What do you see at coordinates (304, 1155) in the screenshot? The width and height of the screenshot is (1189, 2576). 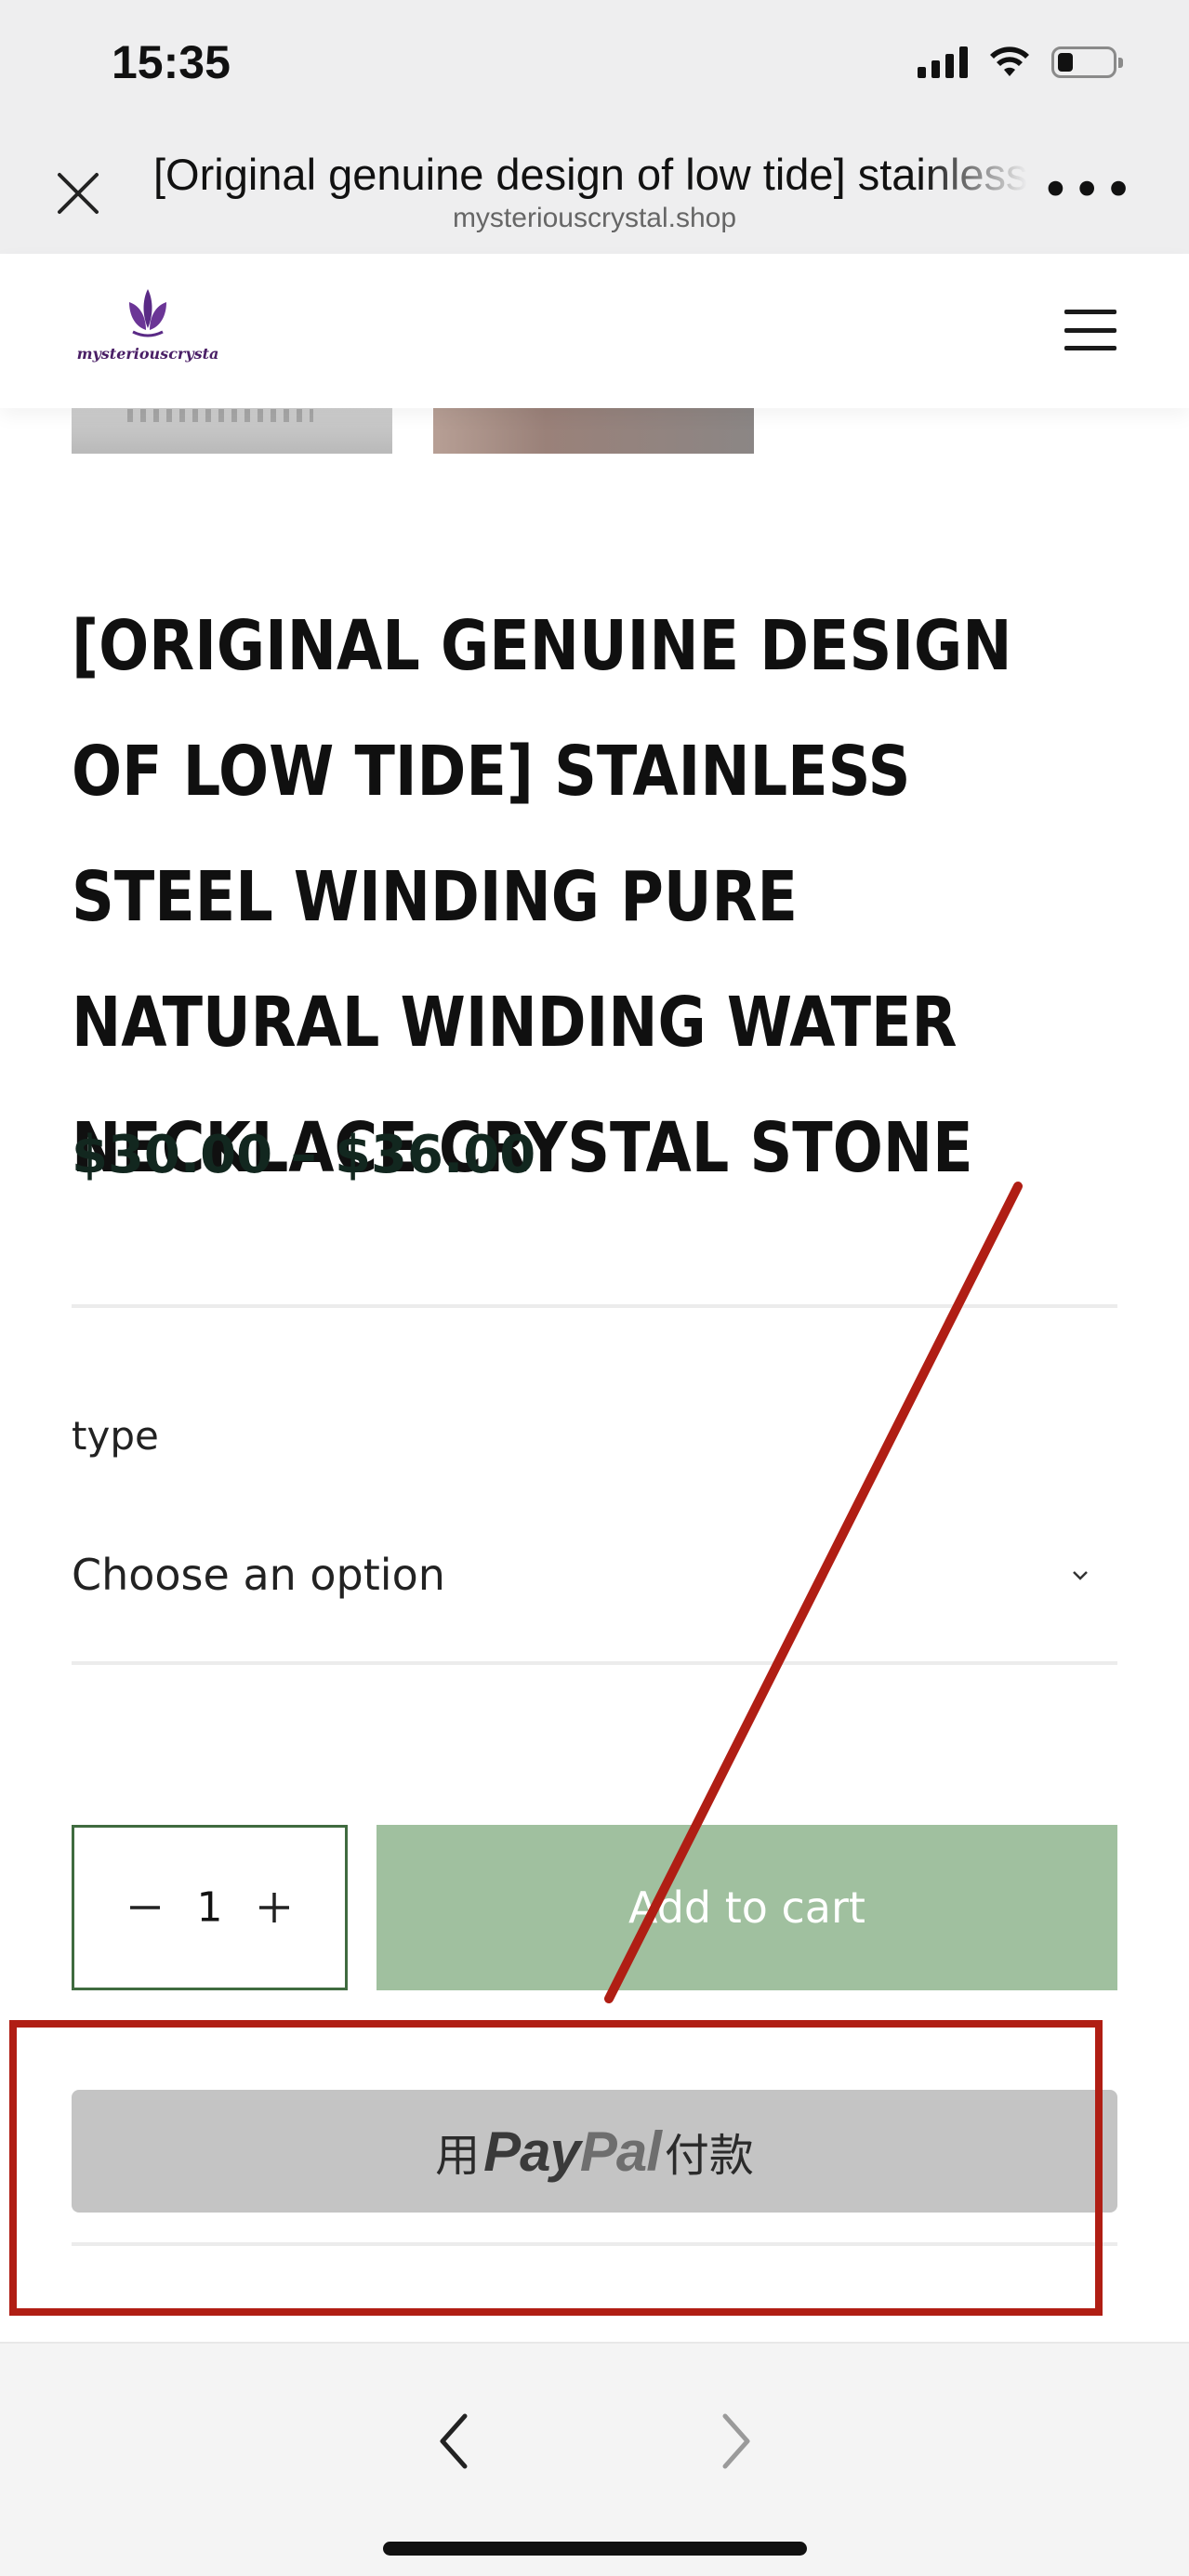 I see `product-price: $30.00 – $36.00` at bounding box center [304, 1155].